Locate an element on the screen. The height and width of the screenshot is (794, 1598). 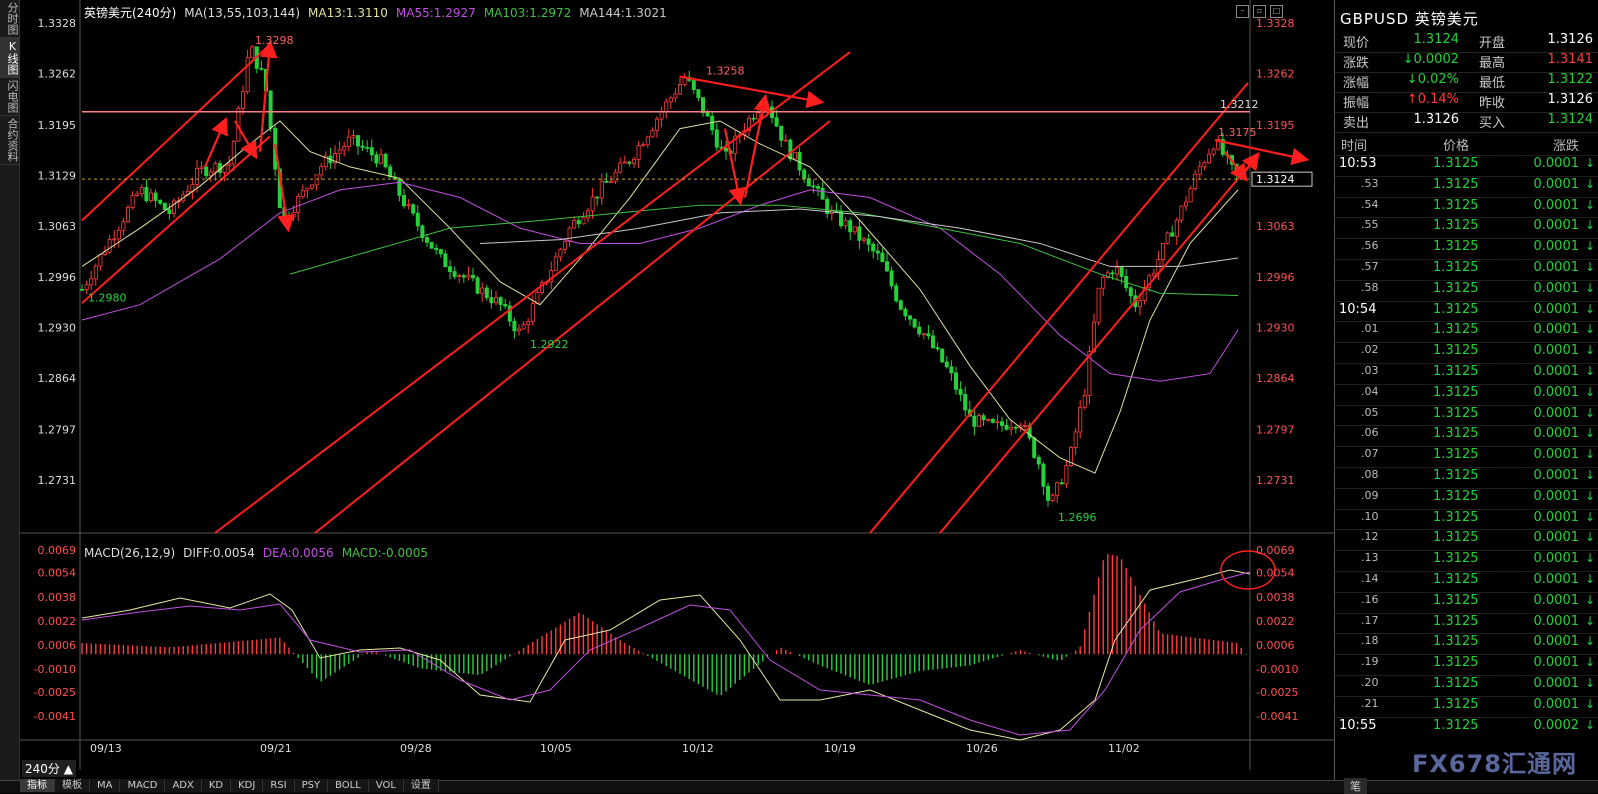
macd-label: MACD(26,12,9) is located at coordinates (130, 553).